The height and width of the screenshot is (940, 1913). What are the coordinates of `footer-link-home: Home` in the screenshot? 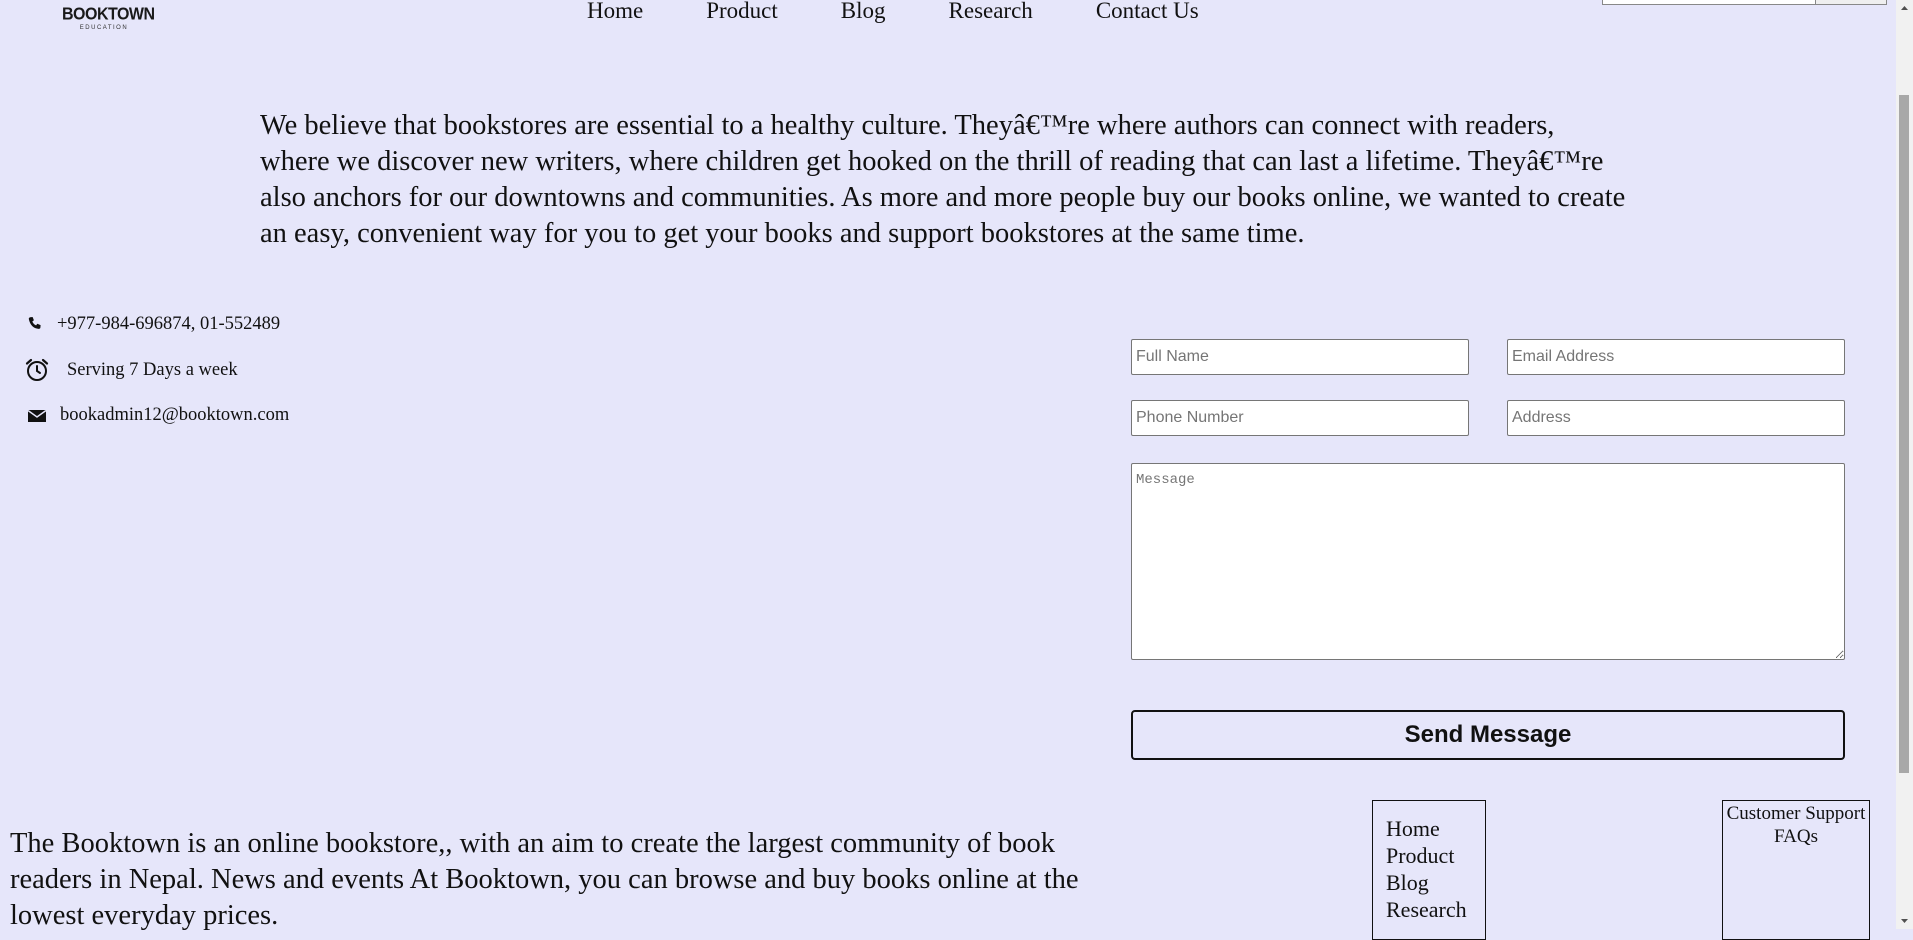 It's located at (1435, 828).